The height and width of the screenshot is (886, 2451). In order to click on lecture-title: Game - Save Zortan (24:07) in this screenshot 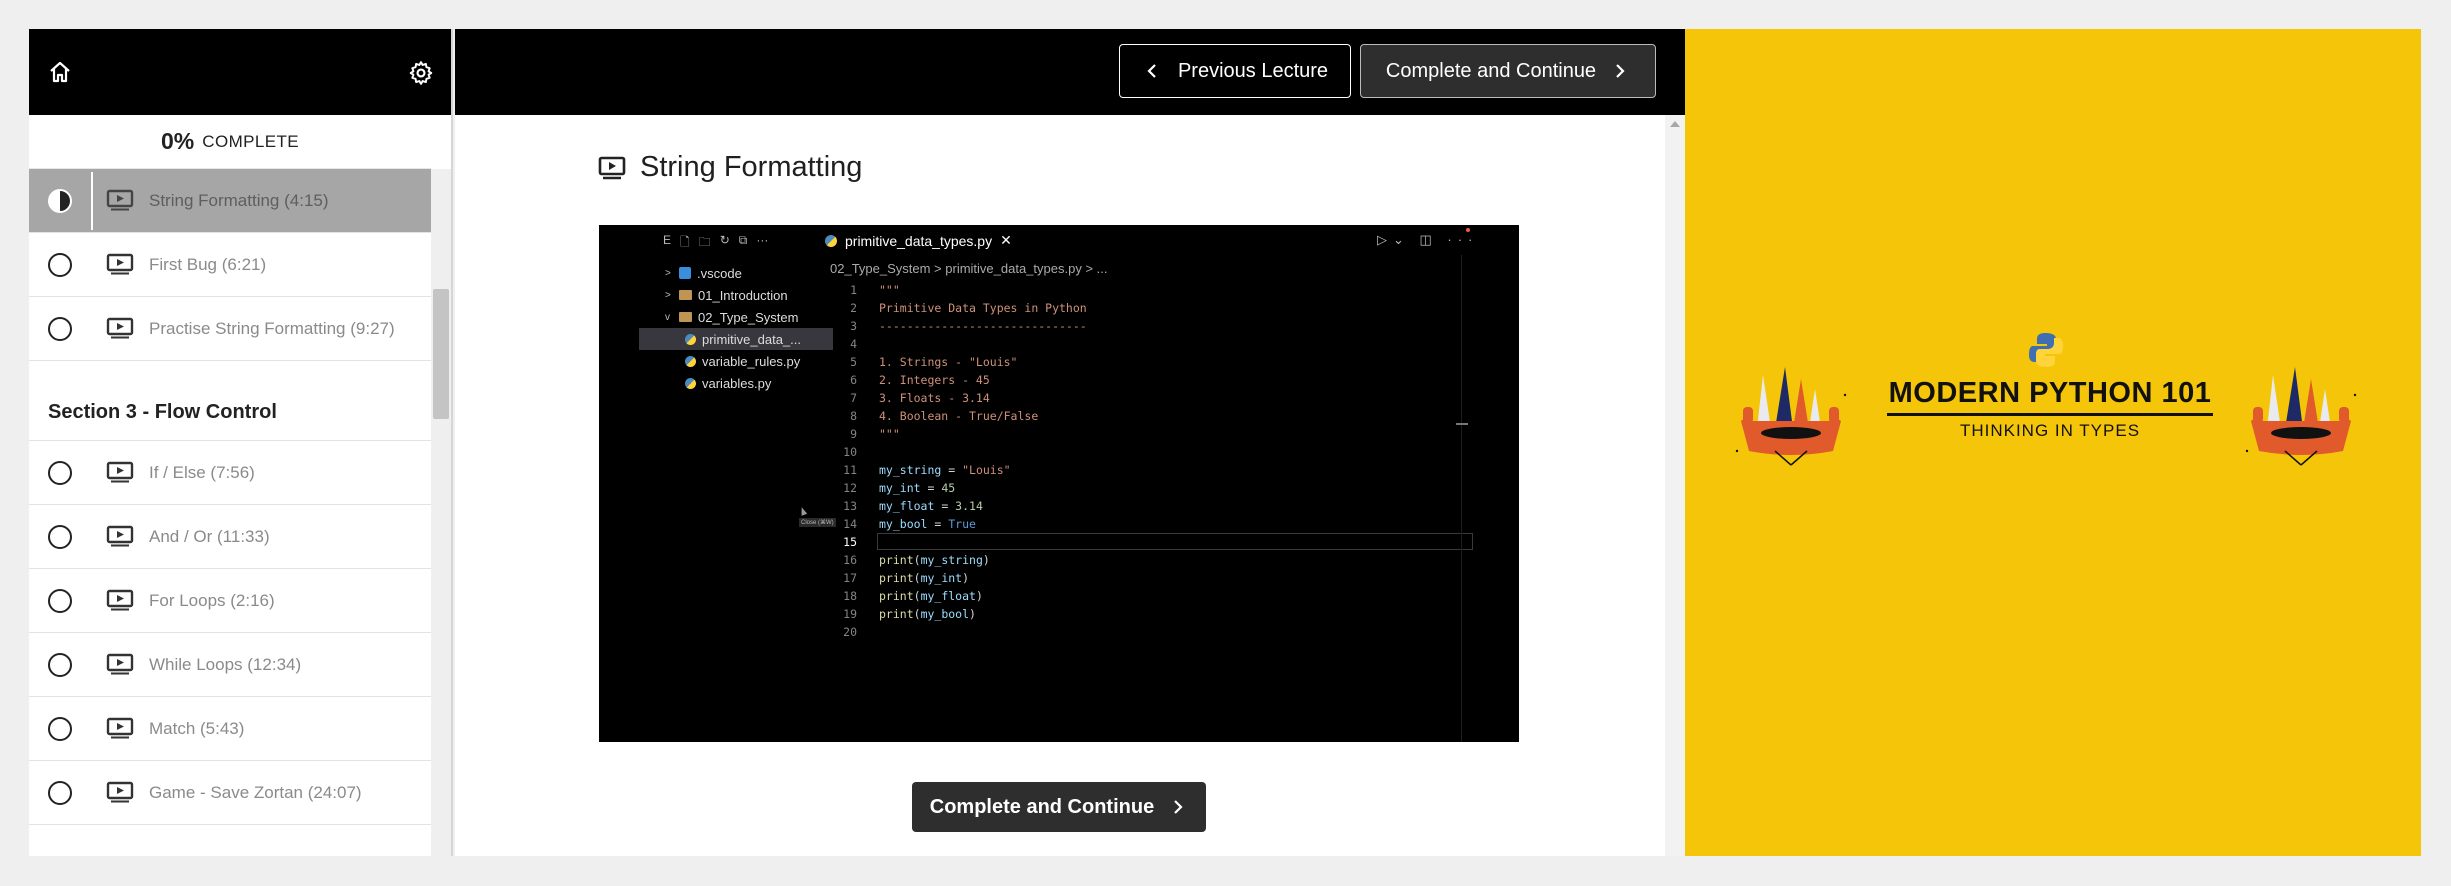, I will do `click(255, 792)`.